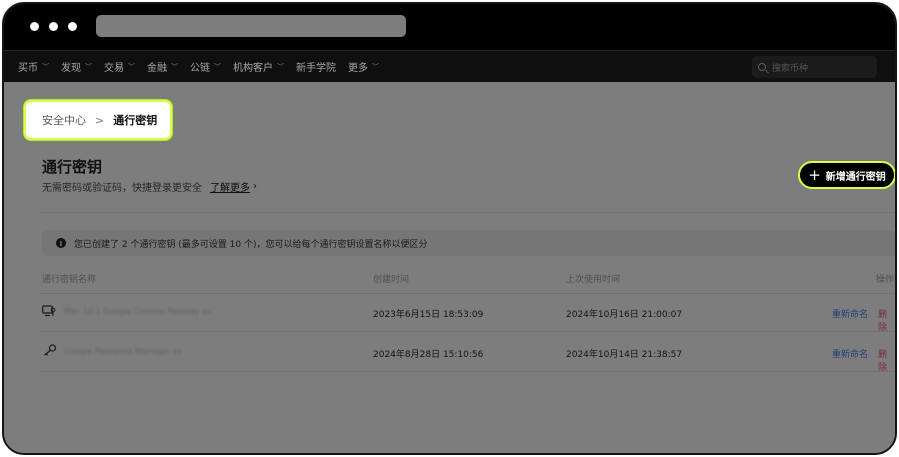 The width and height of the screenshot is (899, 457). Describe the element at coordinates (593, 280) in the screenshot. I see `column-header-last-used: 上次使用时间` at that location.